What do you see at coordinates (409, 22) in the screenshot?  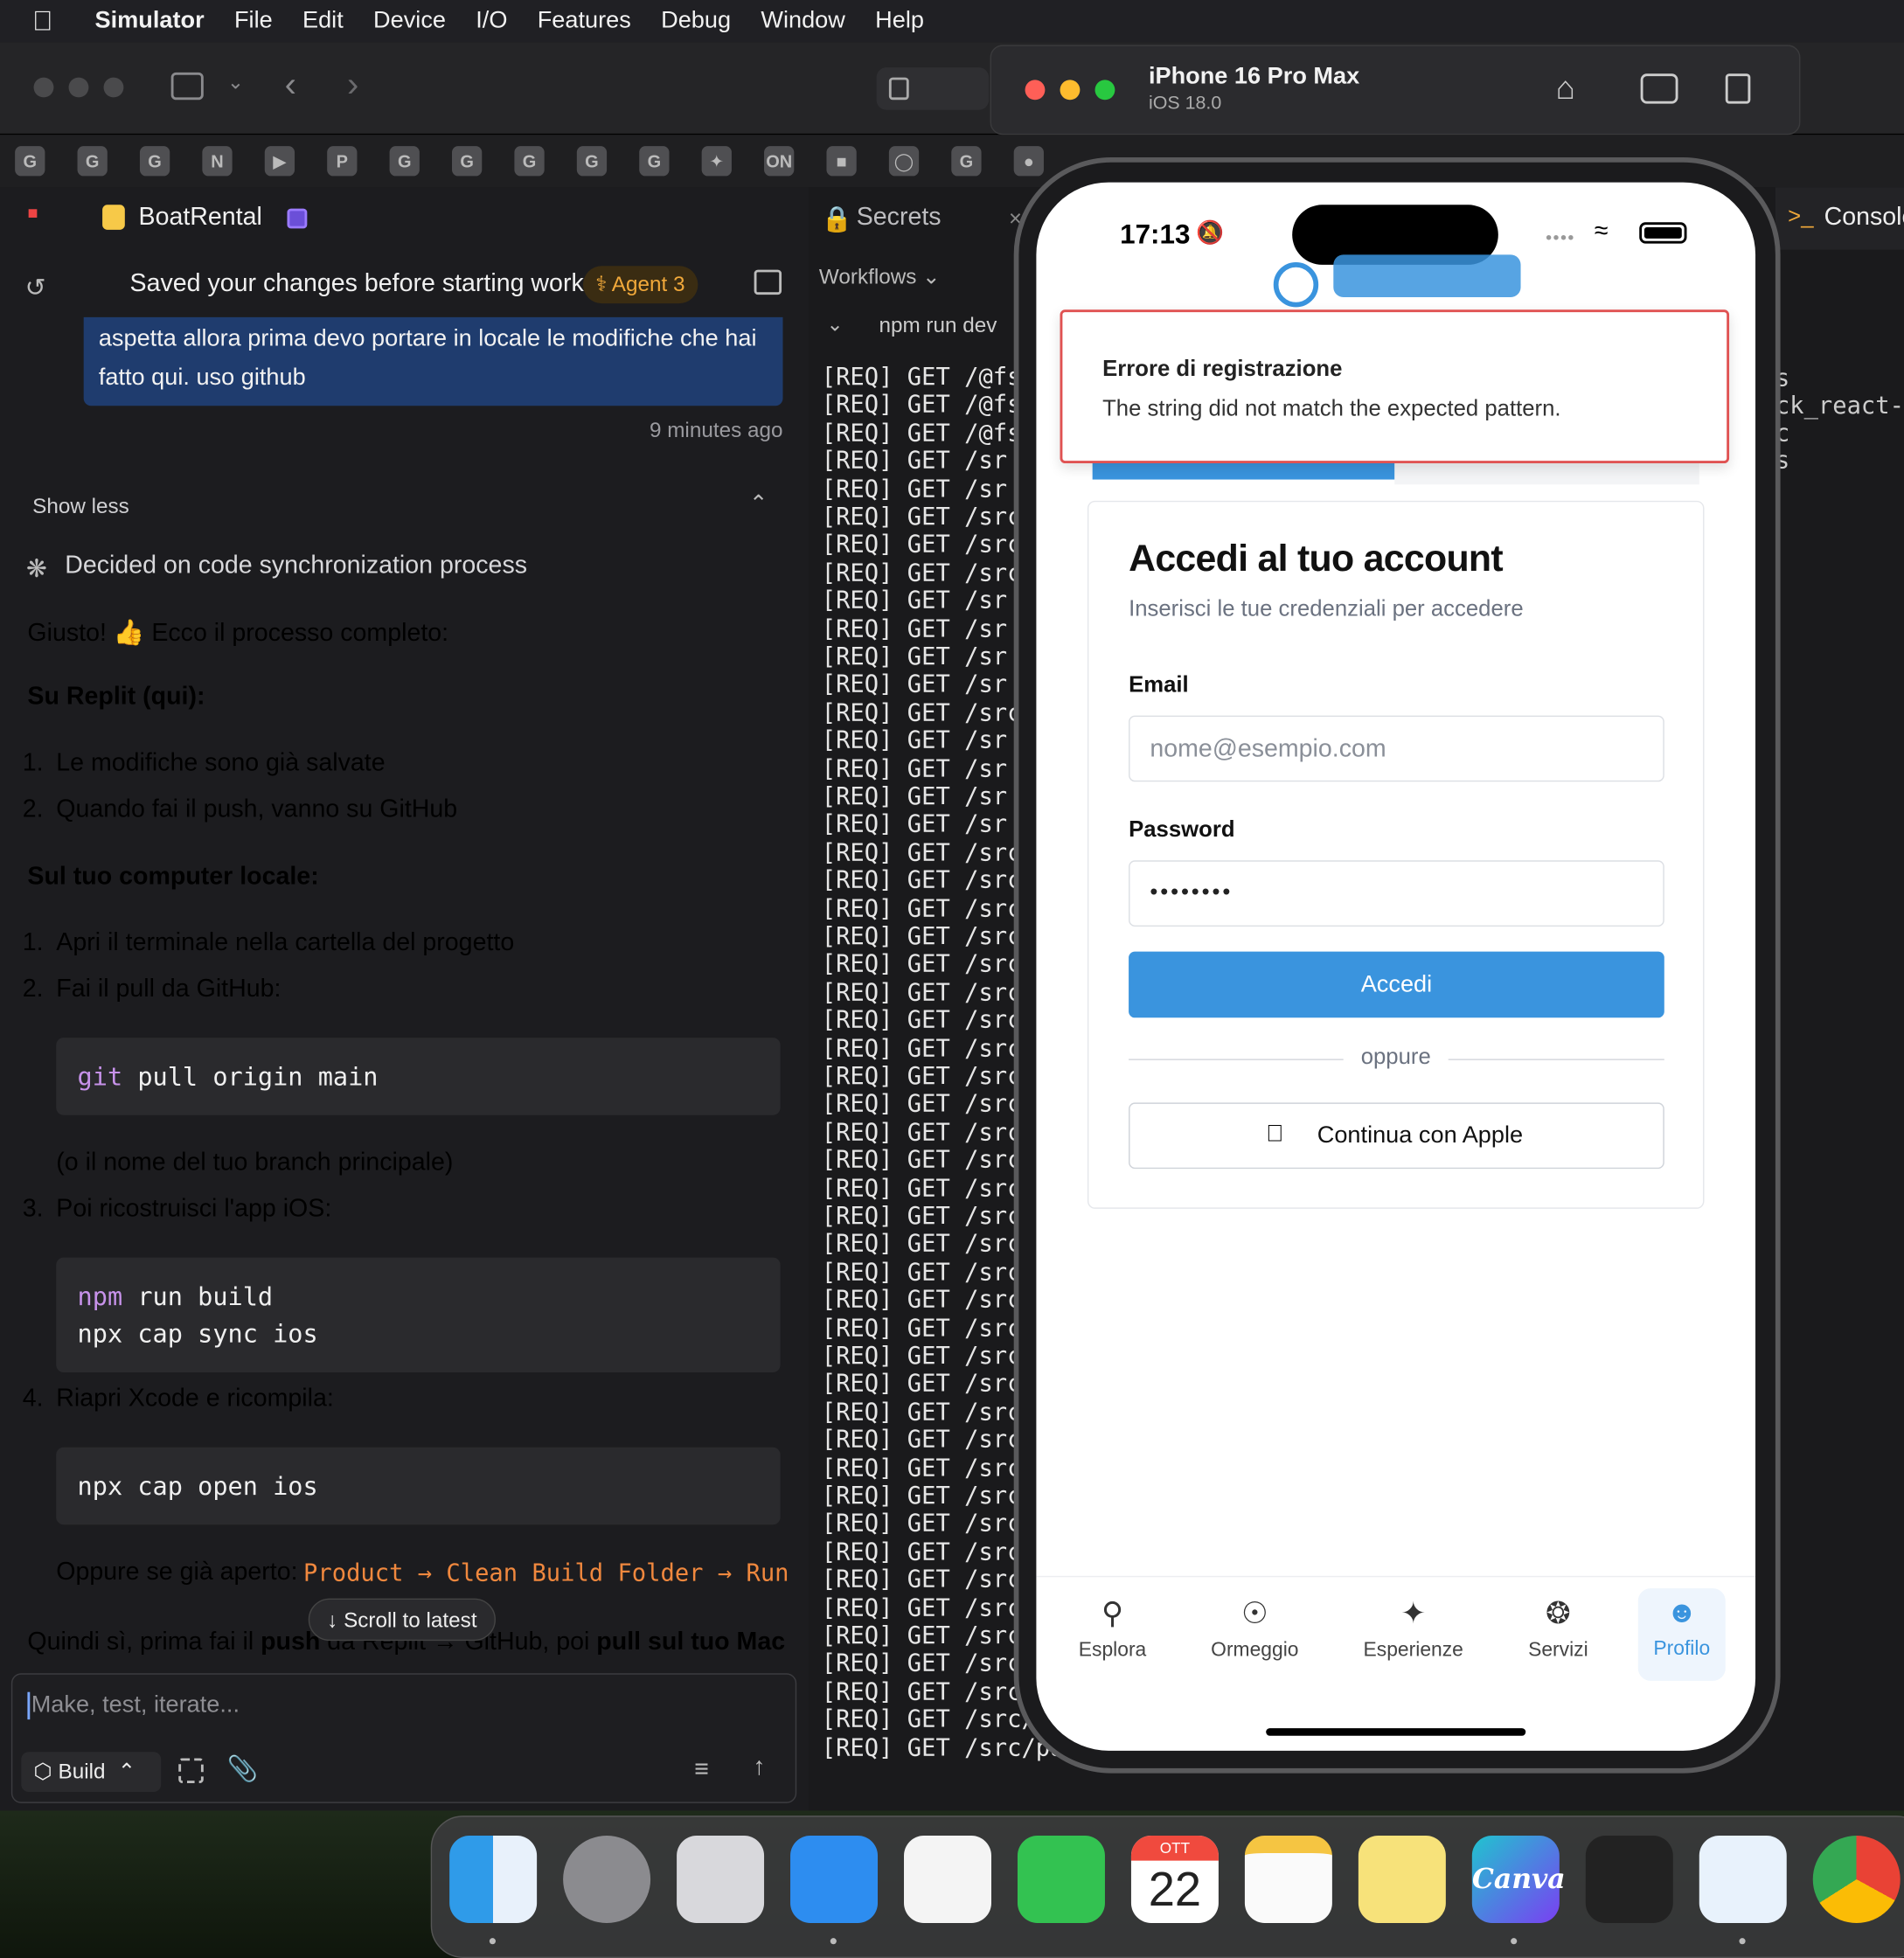 I see `menu-device: Device` at bounding box center [409, 22].